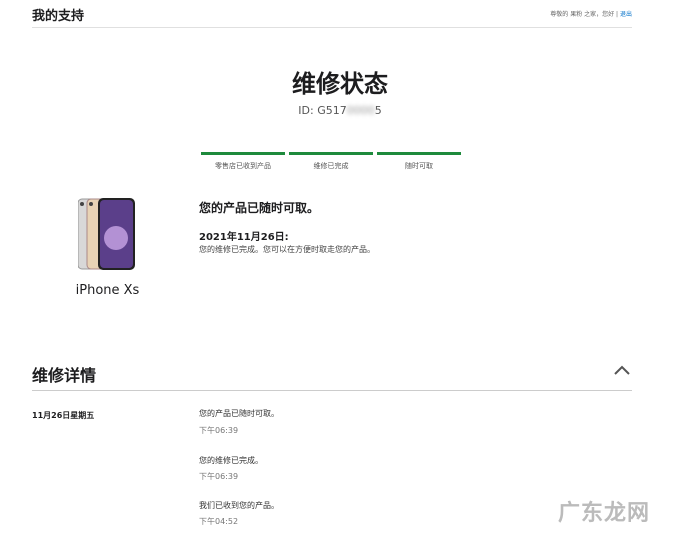 The height and width of the screenshot is (541, 680). Describe the element at coordinates (360, 110) in the screenshot. I see `repair-id-masked: 0000` at that location.